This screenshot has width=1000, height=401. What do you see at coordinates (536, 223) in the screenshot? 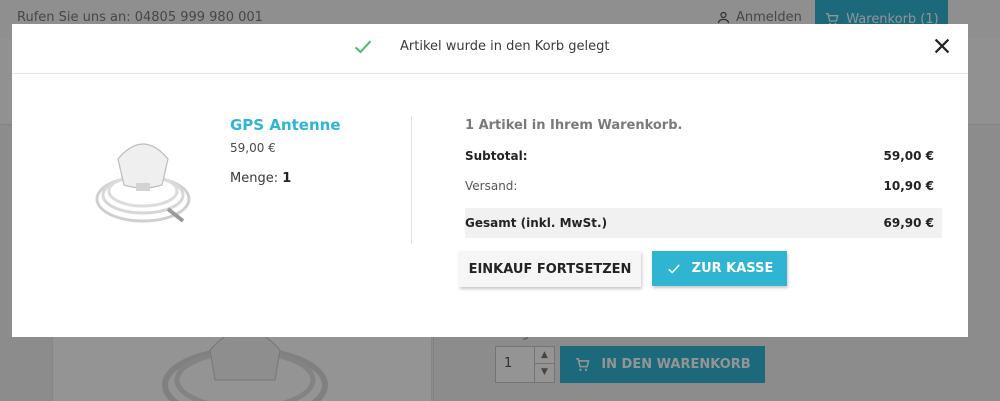
I see `total-label: Gesamt (inkl. MwSt.)` at bounding box center [536, 223].